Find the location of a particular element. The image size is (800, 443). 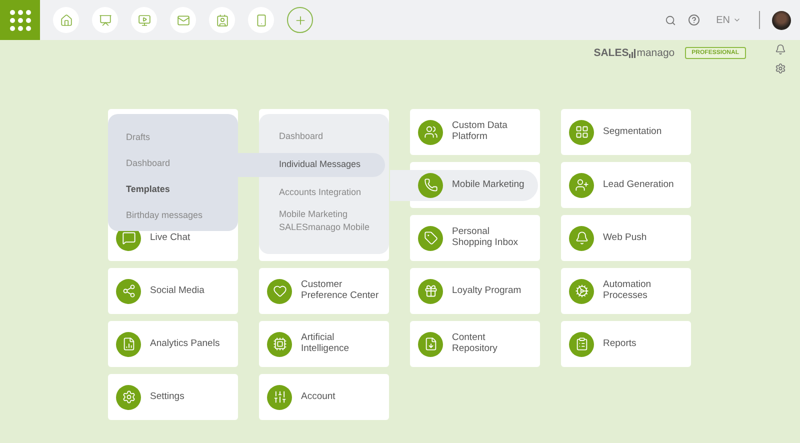

home-icon is located at coordinates (66, 20).